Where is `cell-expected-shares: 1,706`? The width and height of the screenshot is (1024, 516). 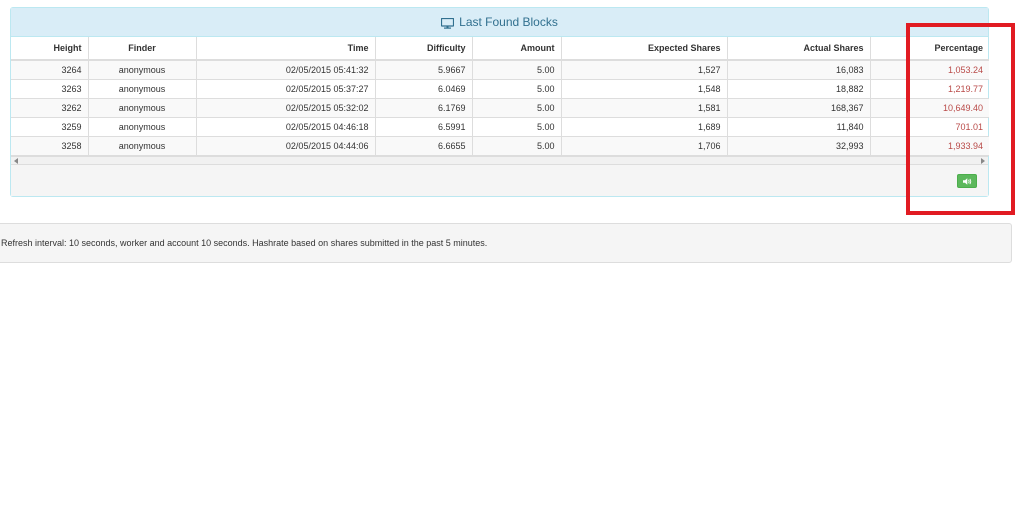
cell-expected-shares: 1,706 is located at coordinates (644, 146).